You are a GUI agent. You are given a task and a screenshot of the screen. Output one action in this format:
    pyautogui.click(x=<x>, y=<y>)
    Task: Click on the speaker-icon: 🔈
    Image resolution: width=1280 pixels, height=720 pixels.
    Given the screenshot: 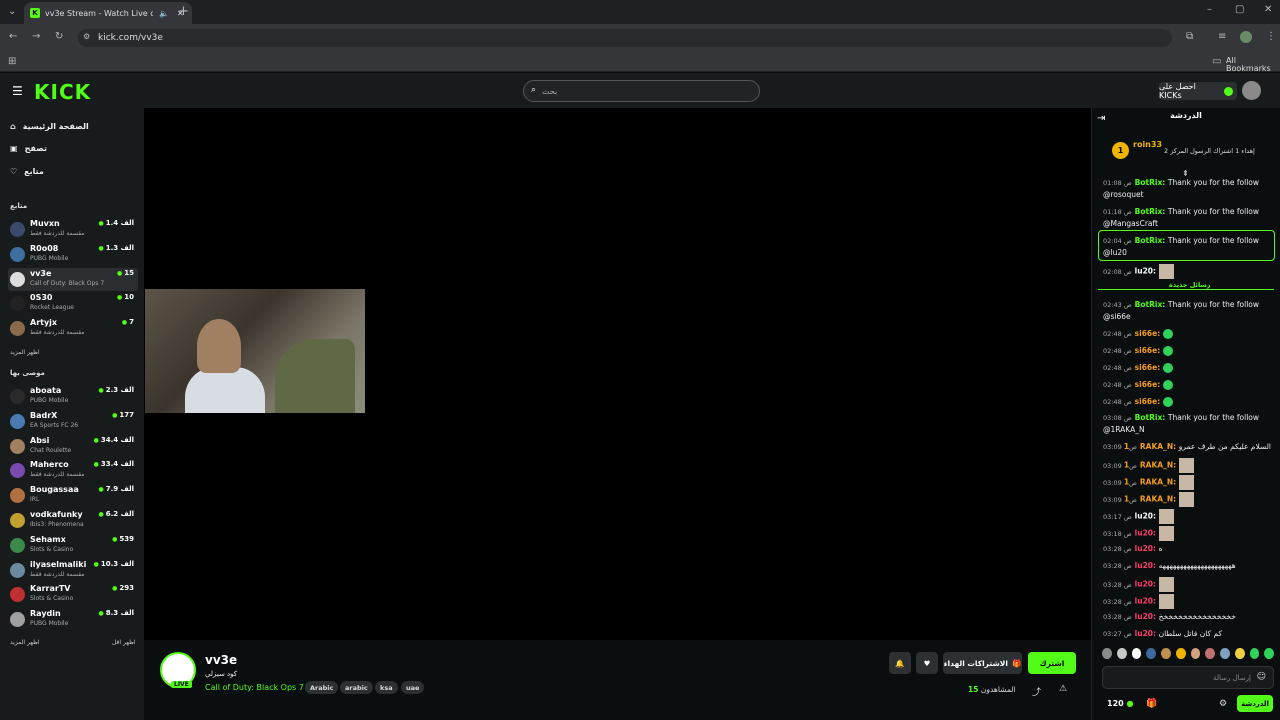 What is the action you would take?
    pyautogui.click(x=164, y=13)
    